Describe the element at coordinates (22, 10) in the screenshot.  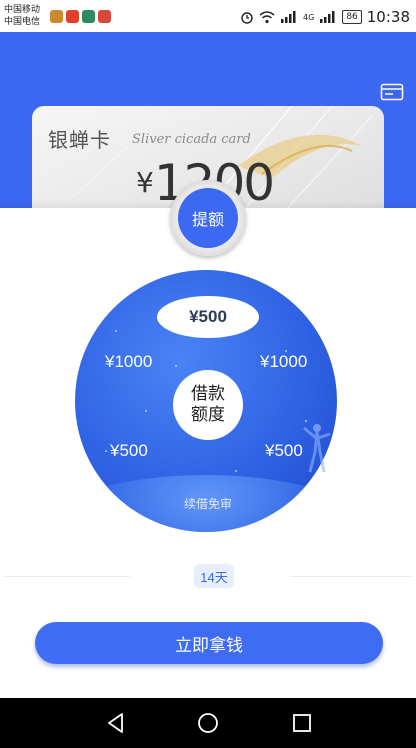
I see `carrier-1: 中国移动` at that location.